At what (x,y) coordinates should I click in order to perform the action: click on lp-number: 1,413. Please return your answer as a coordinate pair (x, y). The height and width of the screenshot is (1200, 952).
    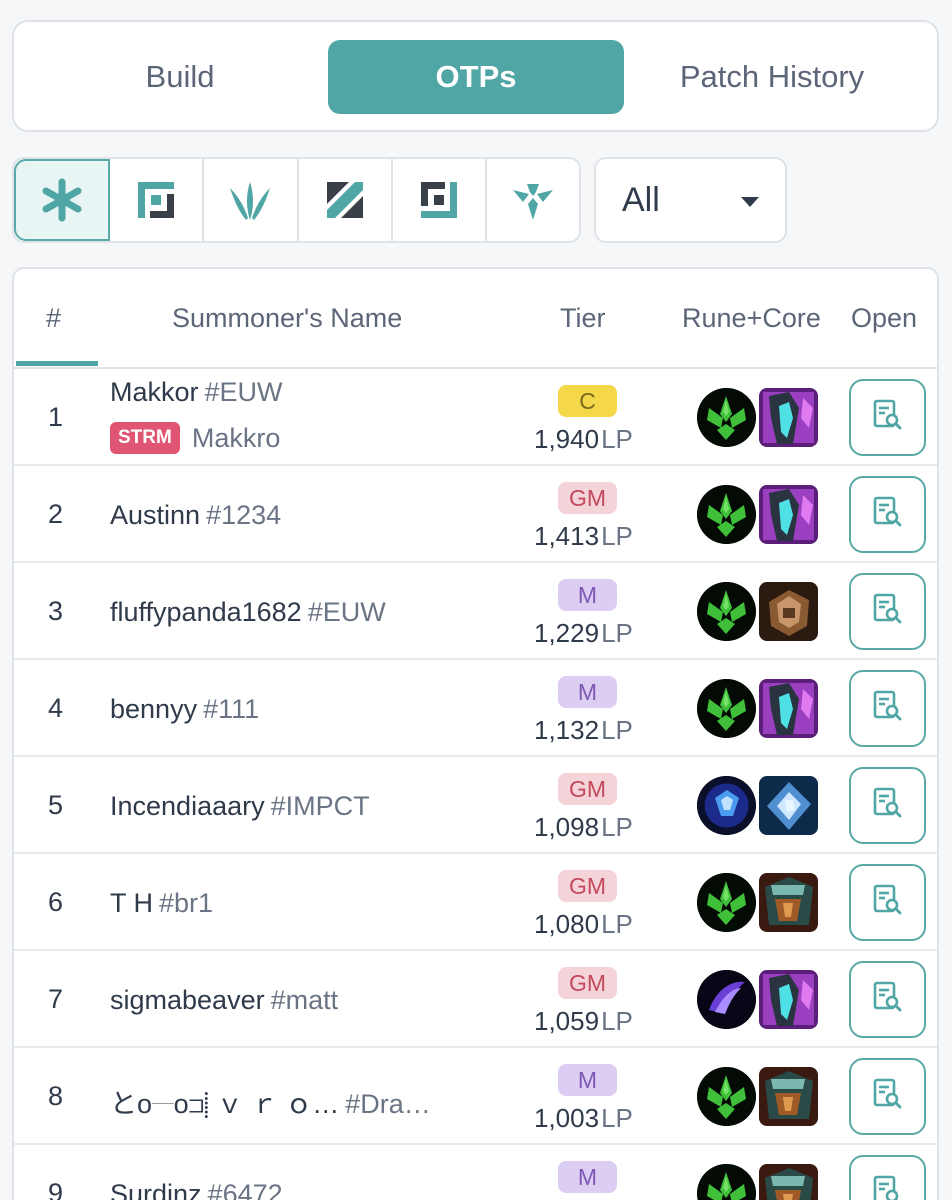
    Looking at the image, I should click on (567, 536).